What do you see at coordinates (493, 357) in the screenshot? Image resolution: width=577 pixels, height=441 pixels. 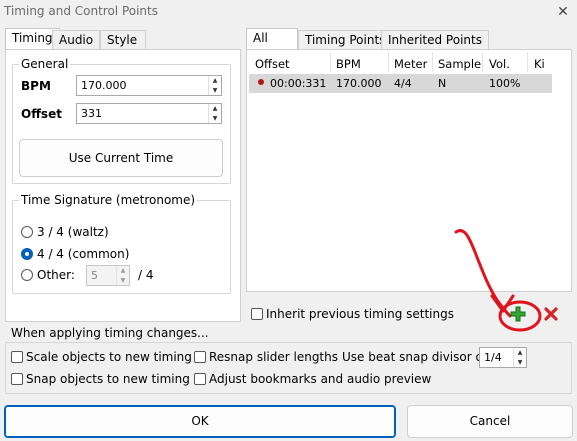 I see `beat-snap-value: 1/4` at bounding box center [493, 357].